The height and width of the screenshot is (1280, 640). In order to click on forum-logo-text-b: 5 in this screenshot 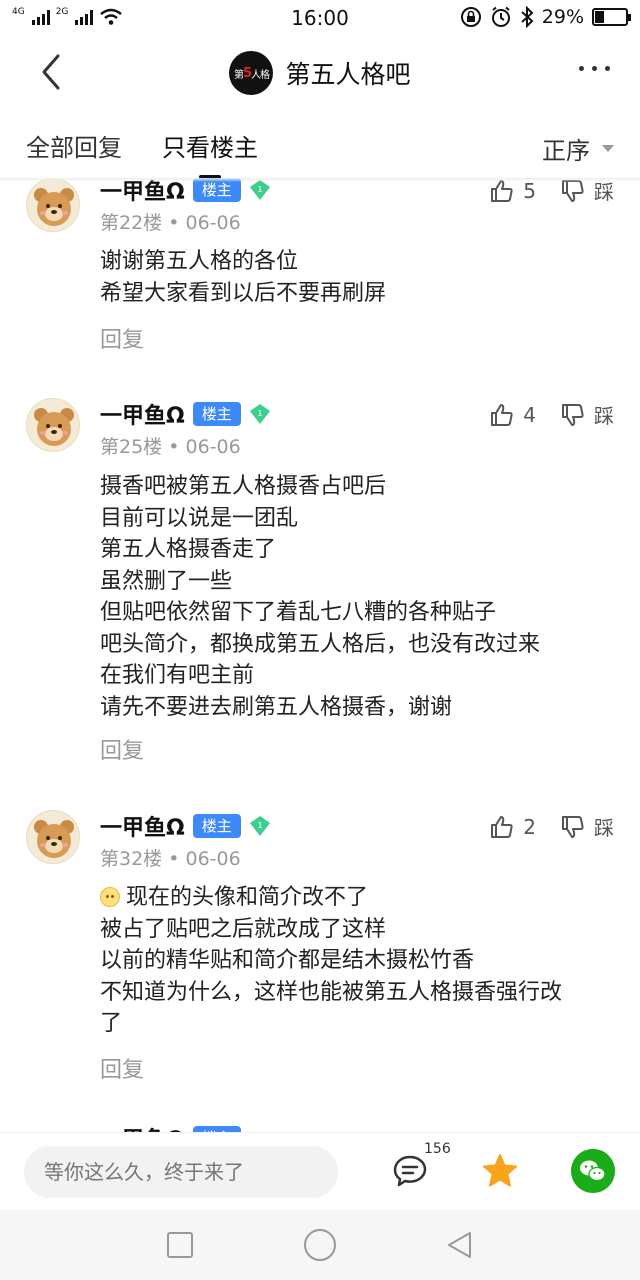, I will do `click(247, 73)`.